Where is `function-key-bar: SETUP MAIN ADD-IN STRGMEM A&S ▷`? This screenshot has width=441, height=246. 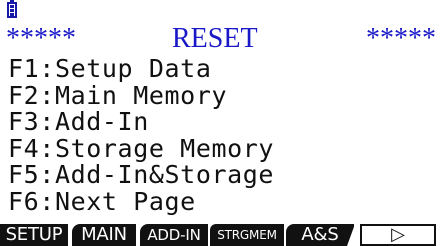
function-key-bar: SETUP MAIN ADD-IN STRGMEM A&S ▷ is located at coordinates (220, 234).